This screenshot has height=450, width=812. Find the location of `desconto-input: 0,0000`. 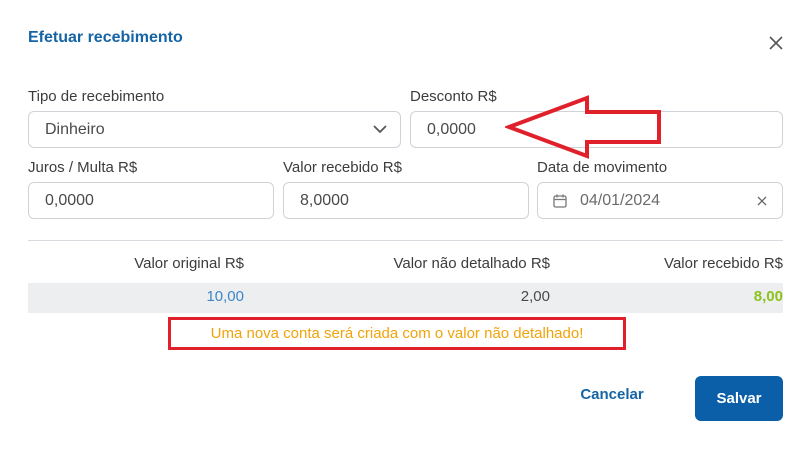

desconto-input: 0,0000 is located at coordinates (596, 129).